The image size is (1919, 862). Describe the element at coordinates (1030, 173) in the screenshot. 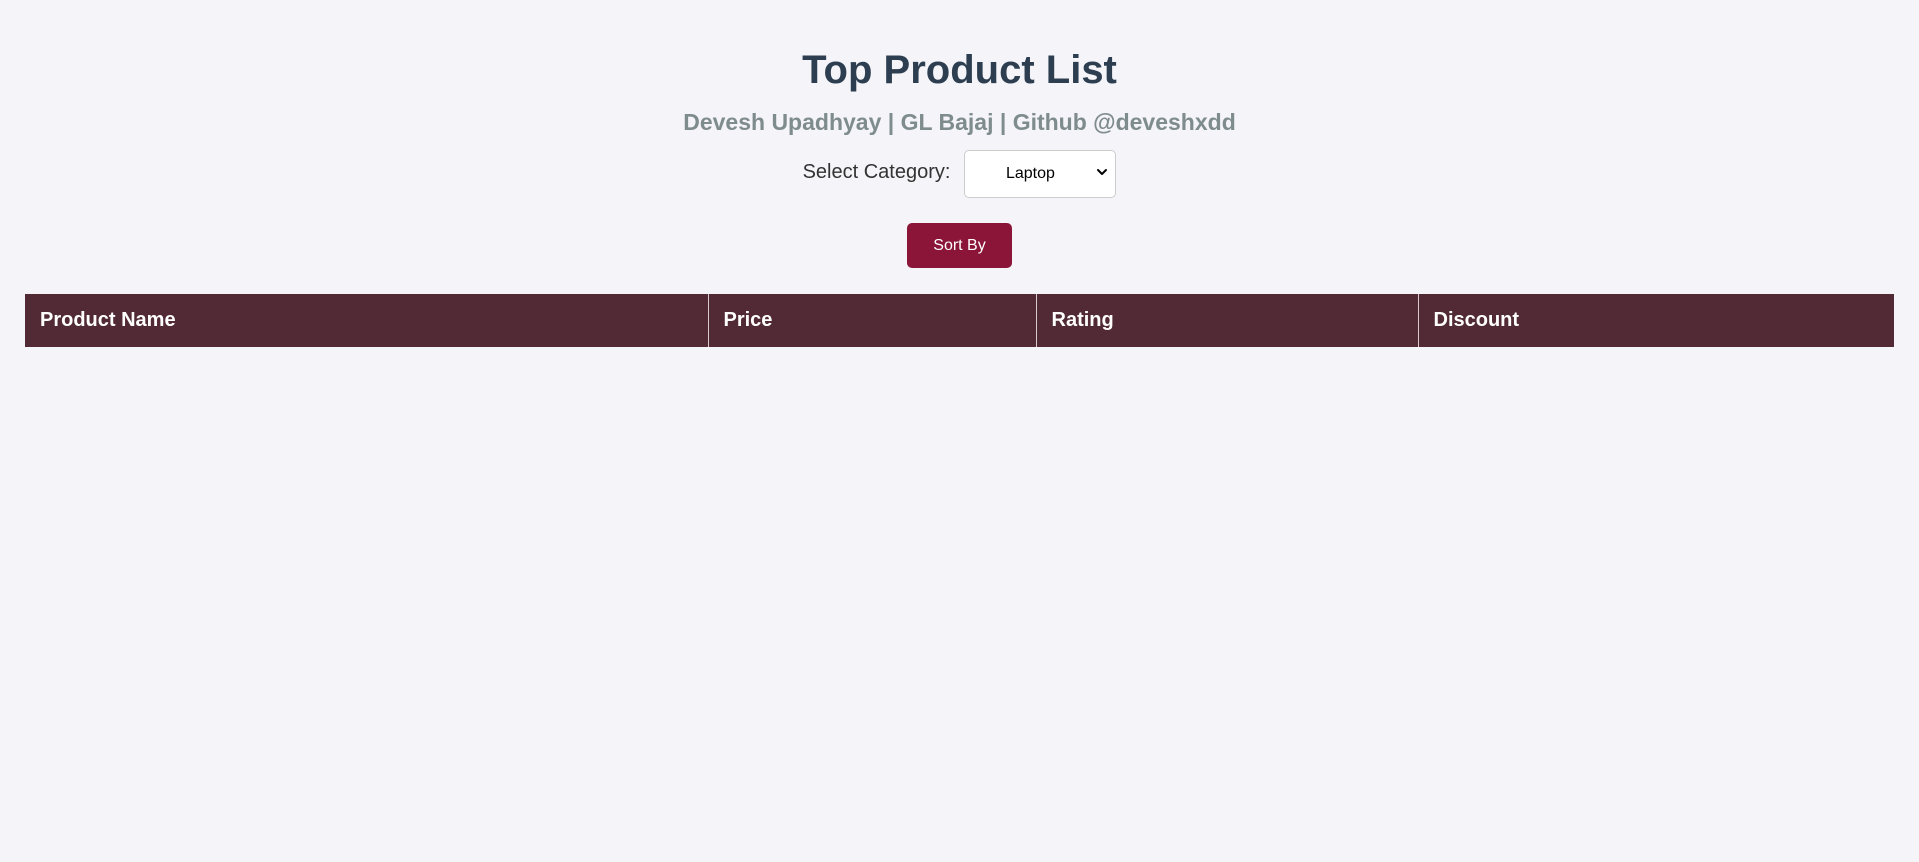

I see `category-select-value: Laptop` at that location.